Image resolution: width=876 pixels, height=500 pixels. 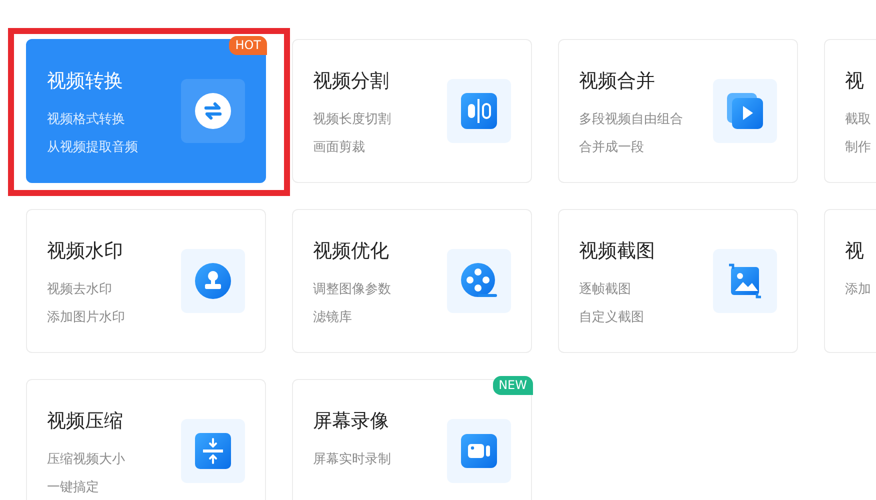 I want to click on tool-card: 视频水印 视频去水印 添加图片水印, so click(x=146, y=281).